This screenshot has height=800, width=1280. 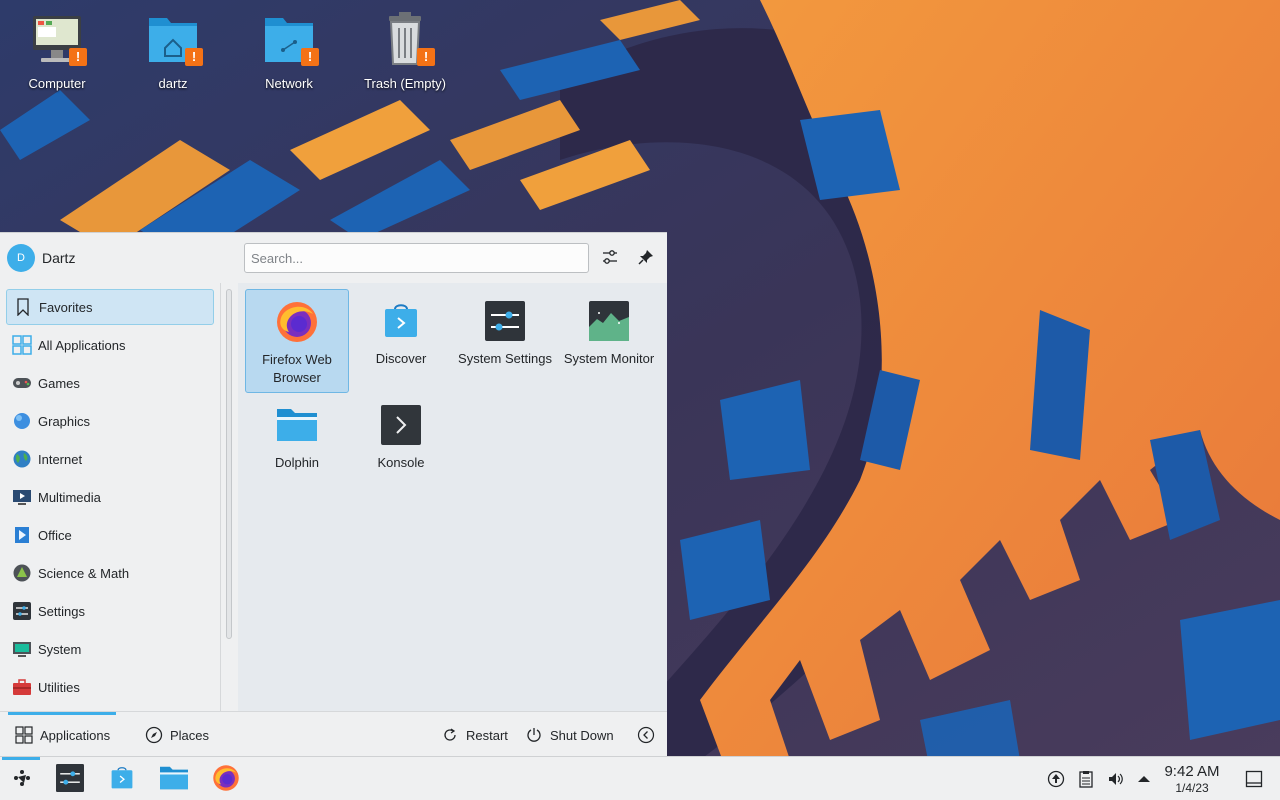 I want to click on category-scrollbar, so click(x=229, y=464).